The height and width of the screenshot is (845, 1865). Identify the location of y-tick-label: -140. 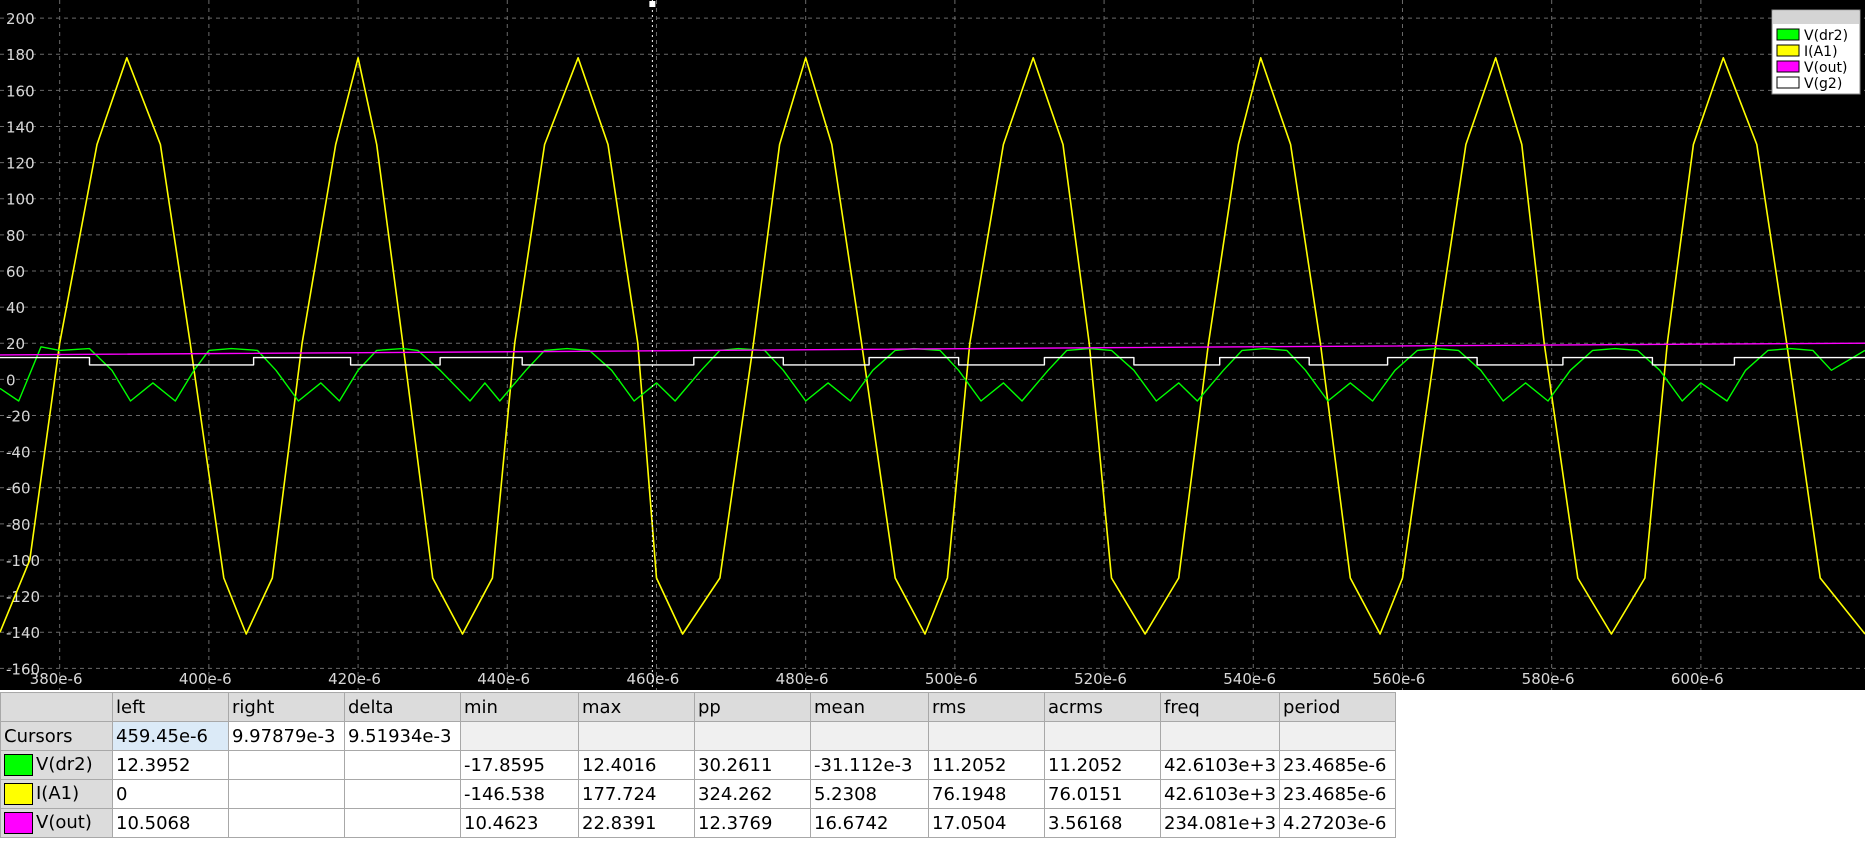
(23, 633).